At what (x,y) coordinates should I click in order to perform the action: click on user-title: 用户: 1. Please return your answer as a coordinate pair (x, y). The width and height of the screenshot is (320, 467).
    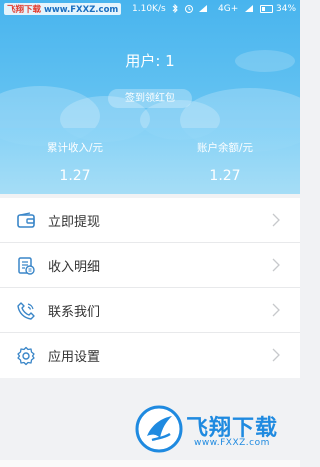
    Looking at the image, I should click on (150, 61).